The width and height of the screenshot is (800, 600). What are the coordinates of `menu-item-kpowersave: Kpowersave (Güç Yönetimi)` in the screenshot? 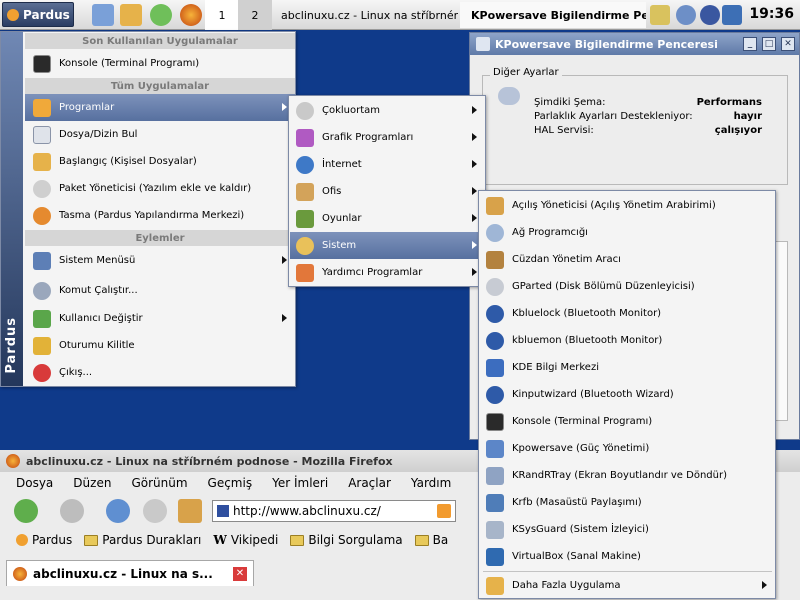 It's located at (627, 448).